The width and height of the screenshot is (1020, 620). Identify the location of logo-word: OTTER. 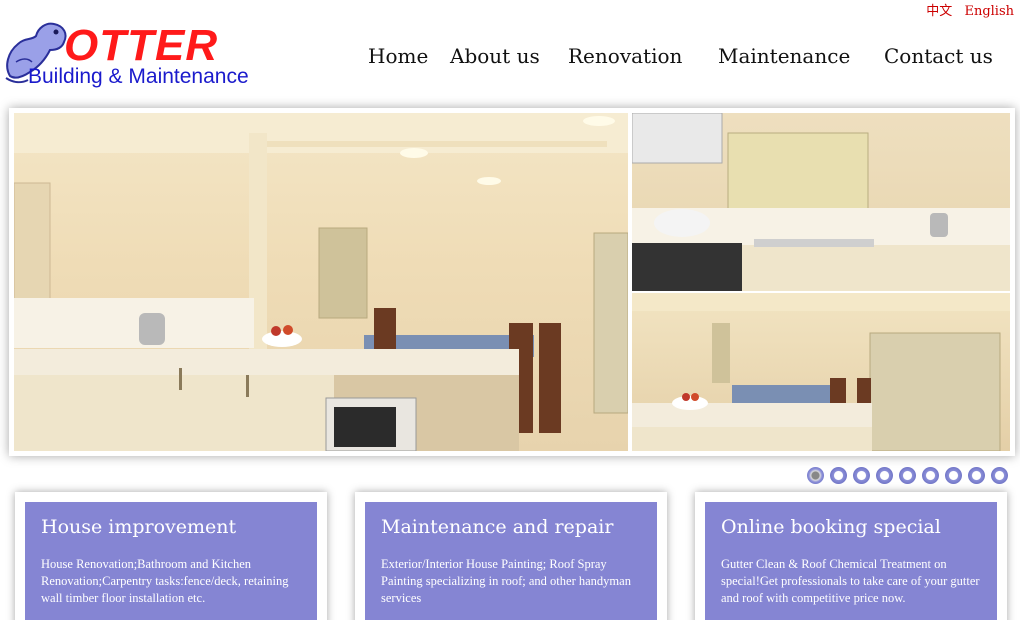
(141, 45).